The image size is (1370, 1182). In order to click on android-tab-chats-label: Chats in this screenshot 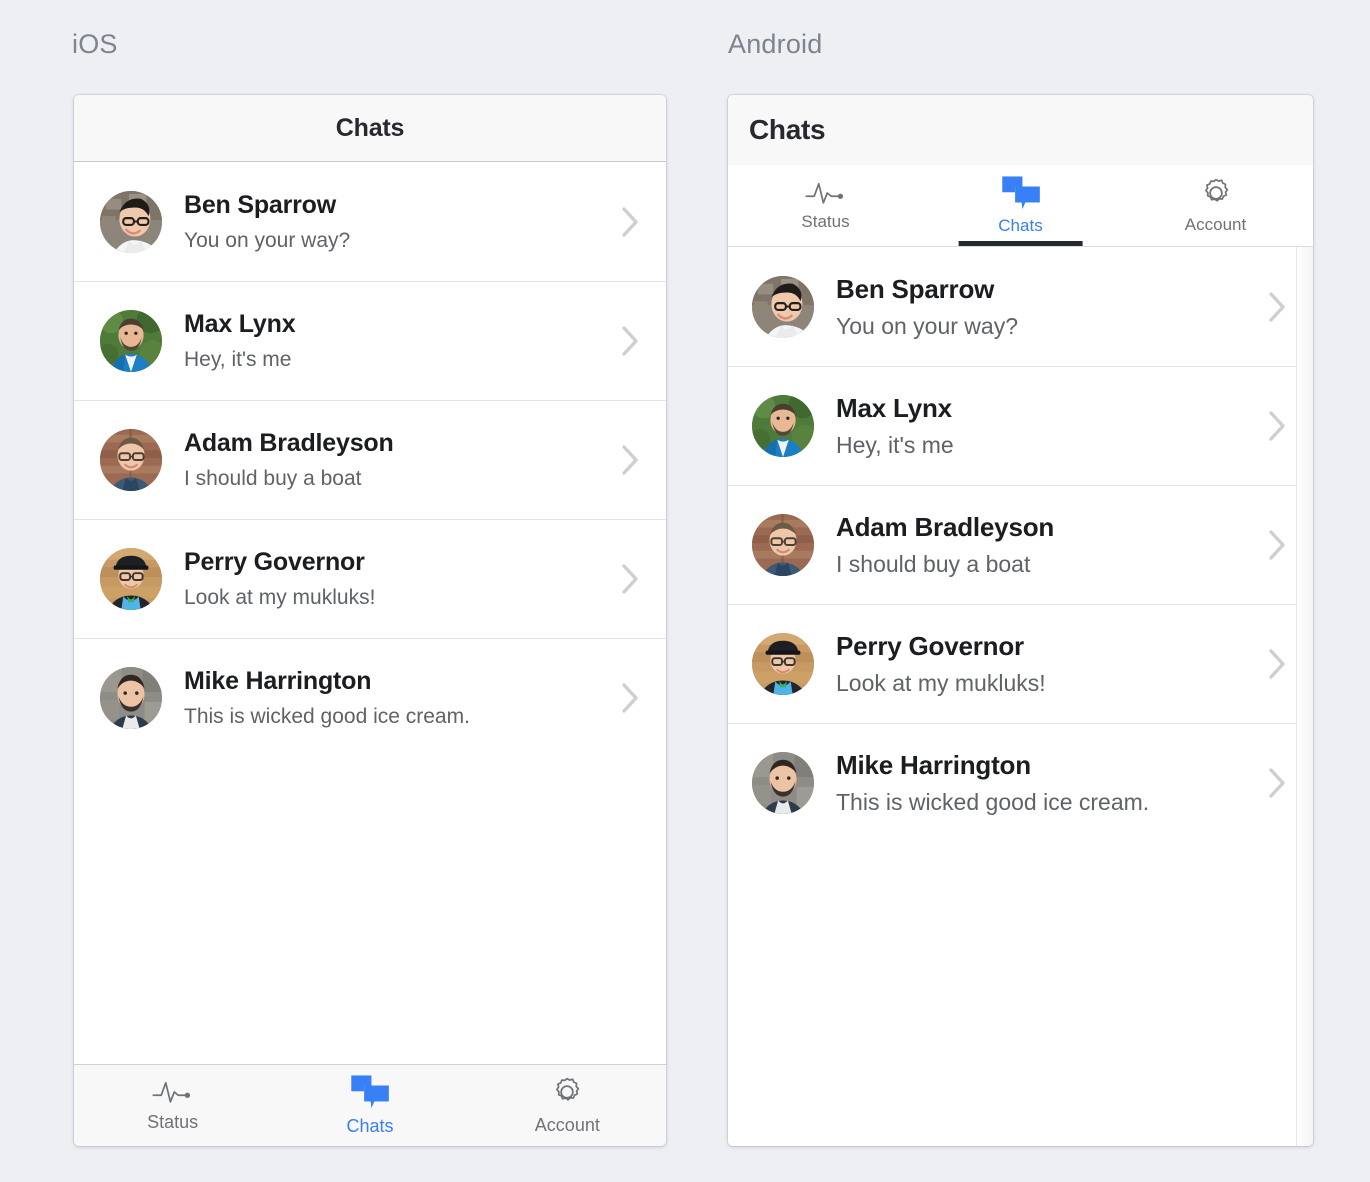, I will do `click(1020, 225)`.